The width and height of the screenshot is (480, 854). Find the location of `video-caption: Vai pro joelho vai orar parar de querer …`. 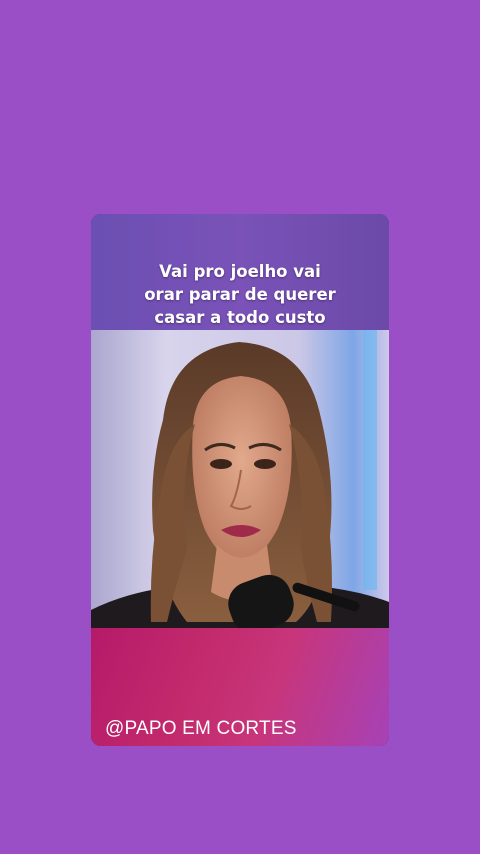

video-caption: Vai pro joelho vai orar parar de querer … is located at coordinates (240, 294).